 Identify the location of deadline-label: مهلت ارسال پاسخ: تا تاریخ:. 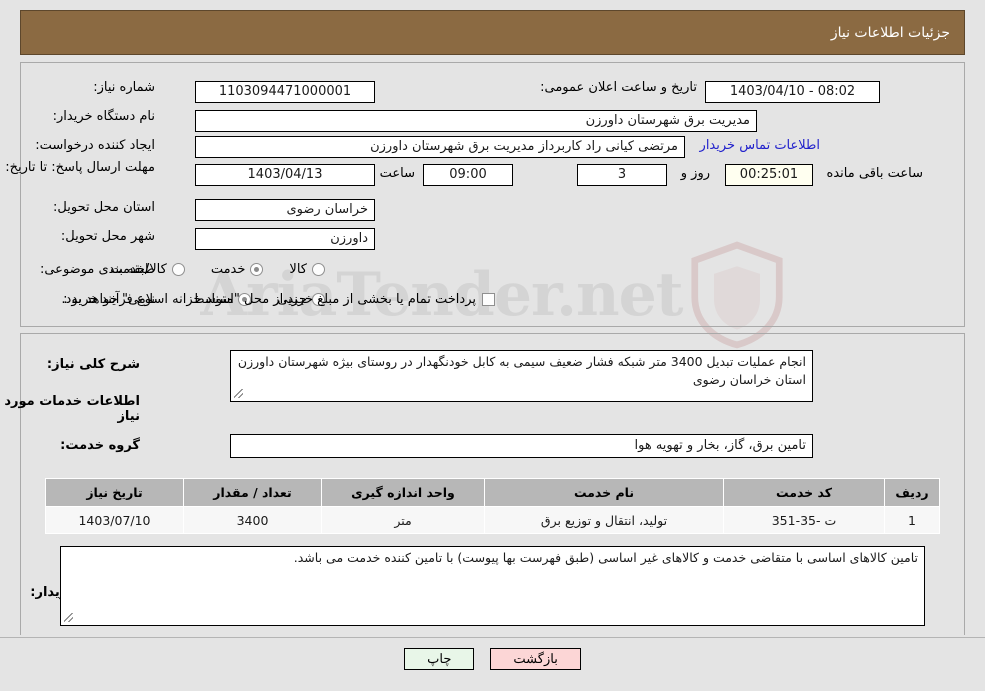
(80, 167).